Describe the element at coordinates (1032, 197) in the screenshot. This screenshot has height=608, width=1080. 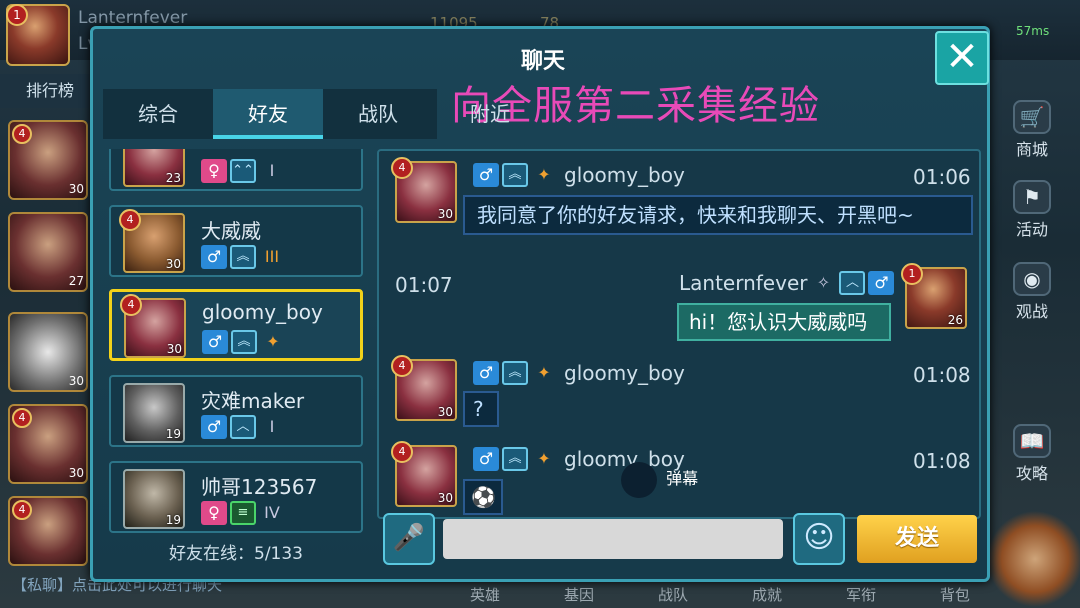
I see `event-flag-icon: ⚑` at that location.